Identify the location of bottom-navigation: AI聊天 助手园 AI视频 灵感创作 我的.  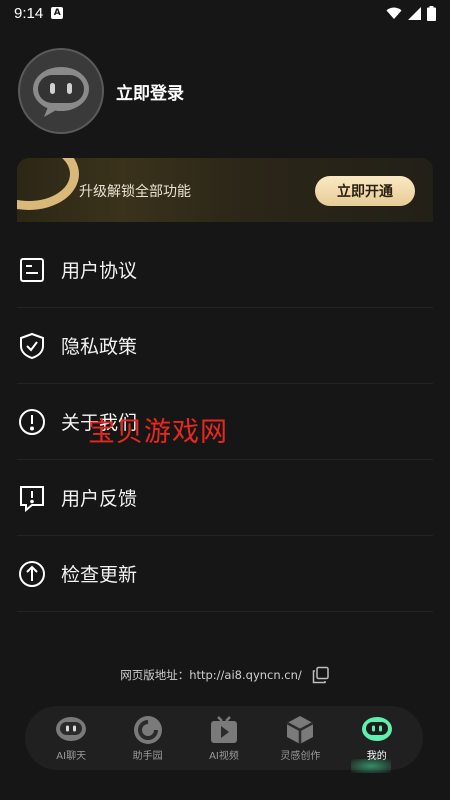
(224, 739).